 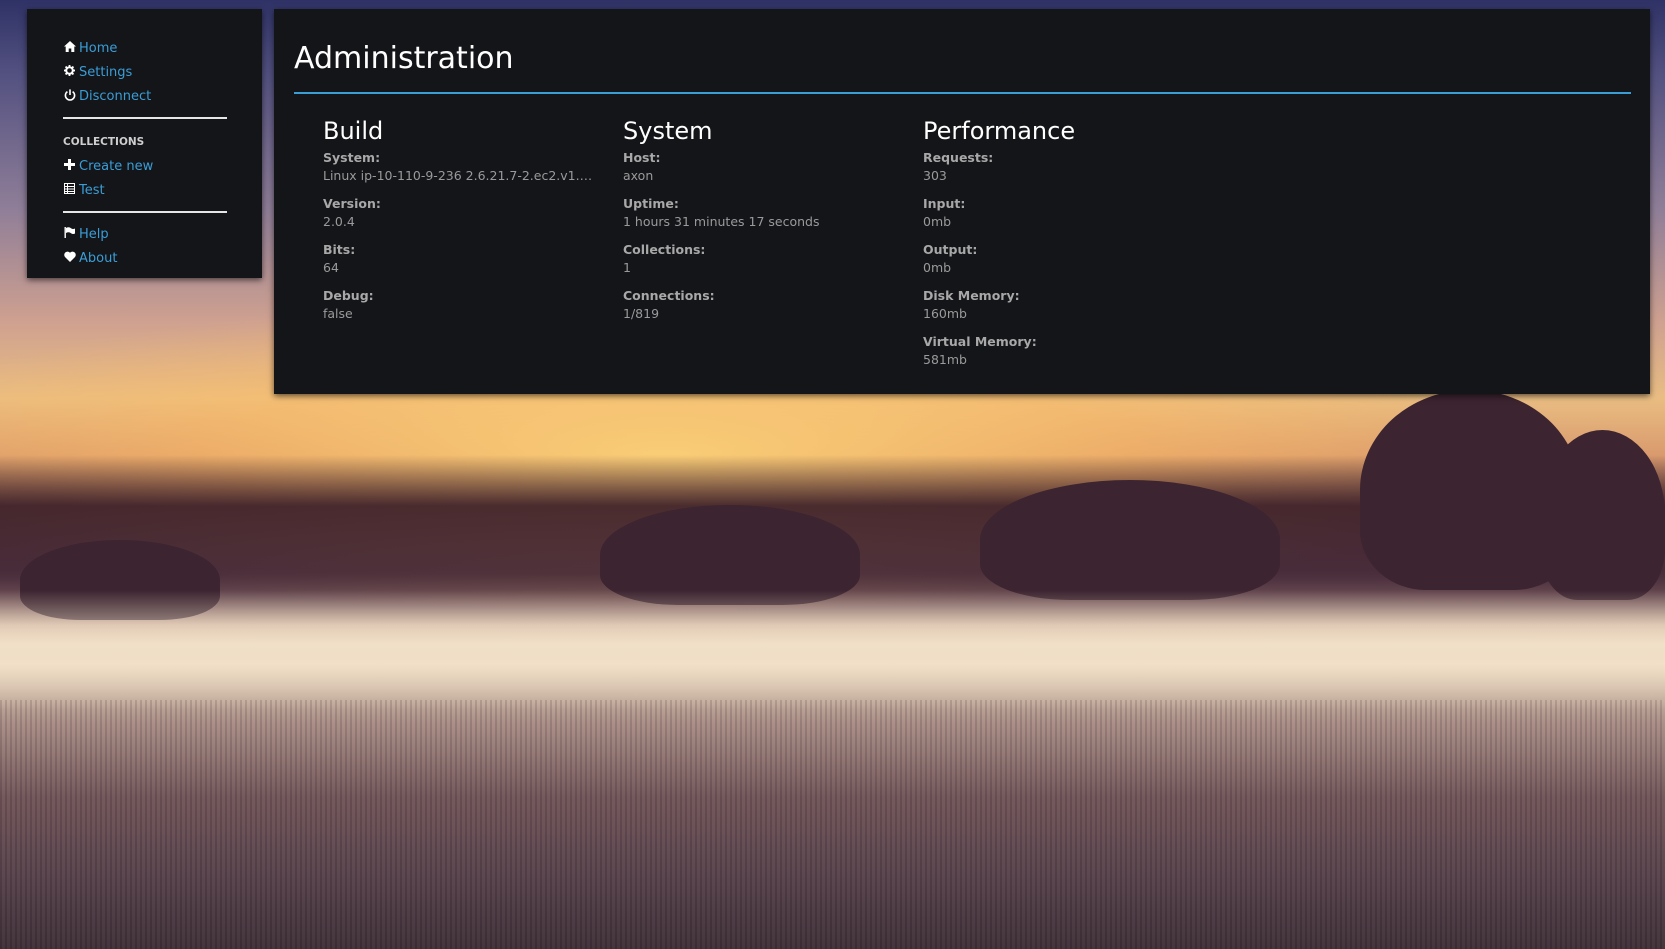 What do you see at coordinates (458, 259) in the screenshot?
I see `stat-bits: Bits: 64` at bounding box center [458, 259].